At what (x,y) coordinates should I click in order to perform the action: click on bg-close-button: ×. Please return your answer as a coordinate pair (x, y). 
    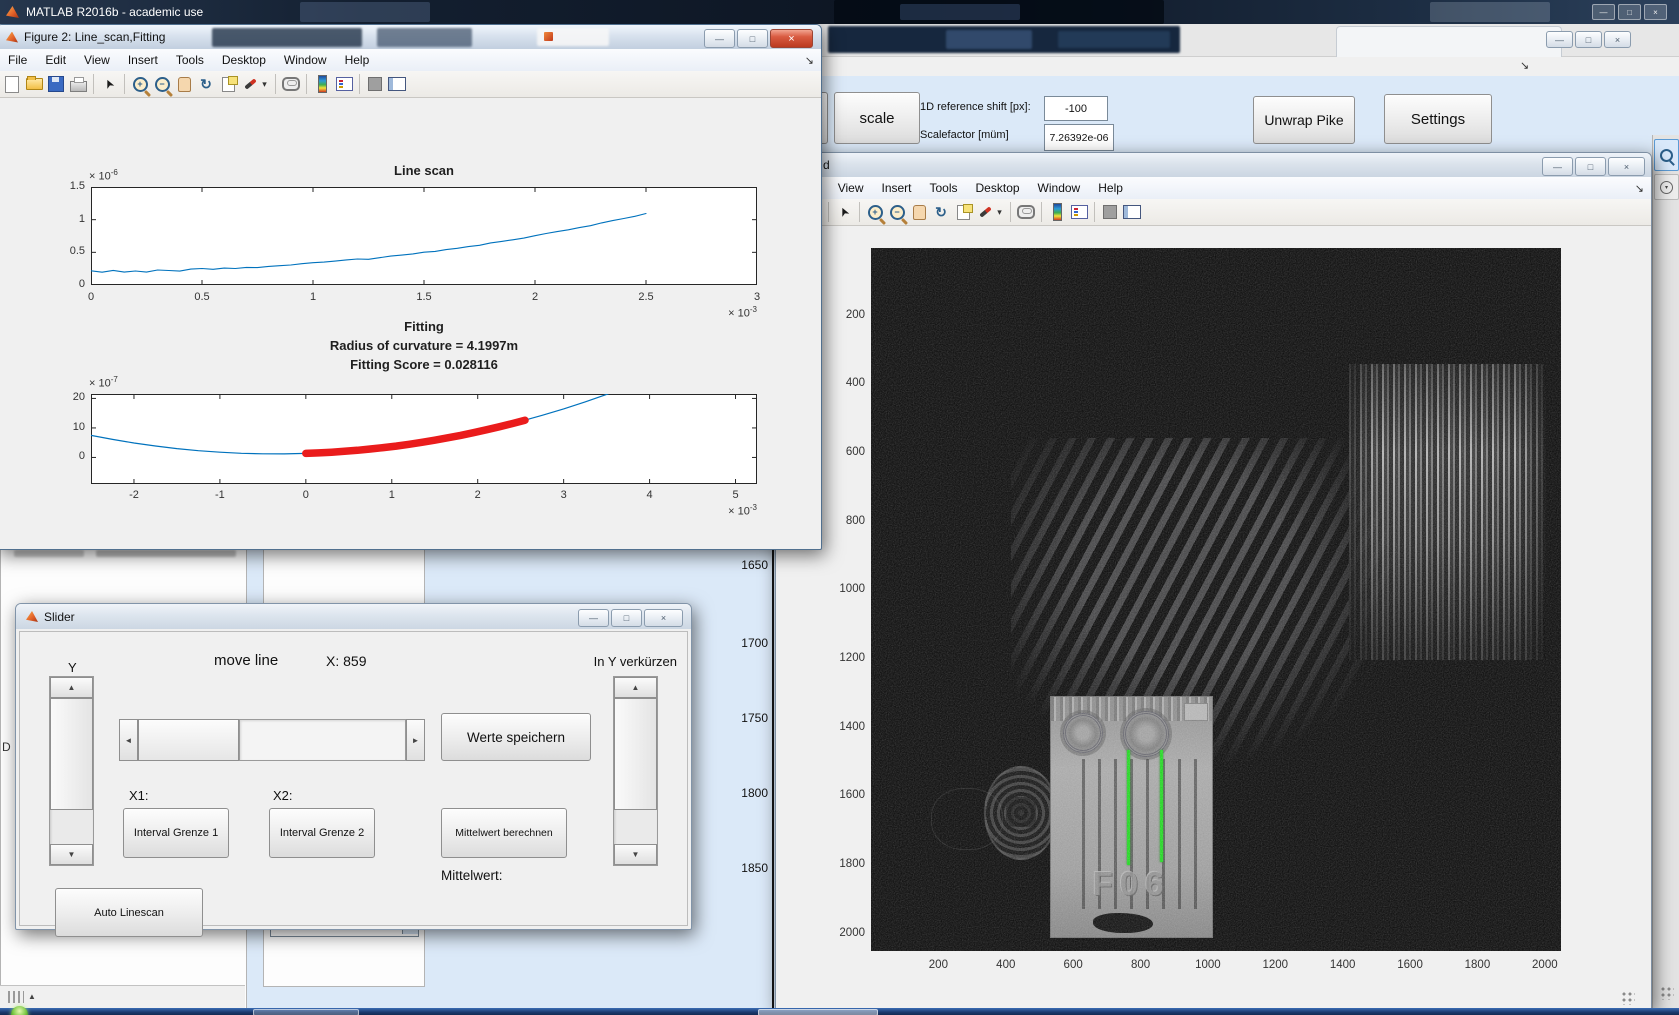
    Looking at the image, I should click on (1617, 39).